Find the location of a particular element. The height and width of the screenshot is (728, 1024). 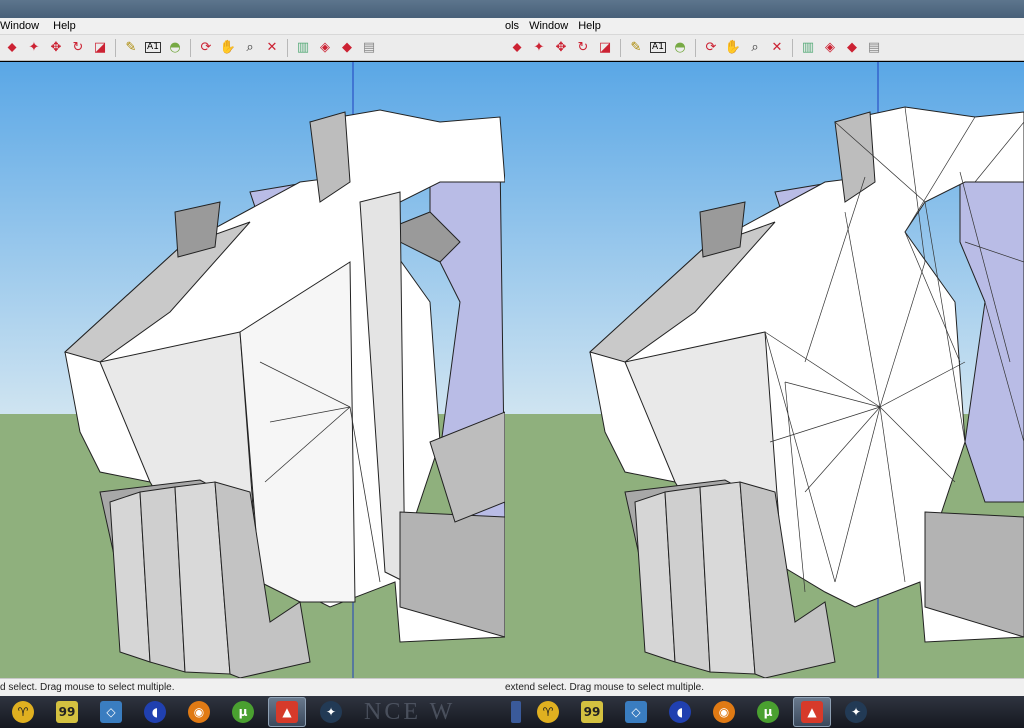

taskbar-watermark: NCE W is located at coordinates (410, 711).